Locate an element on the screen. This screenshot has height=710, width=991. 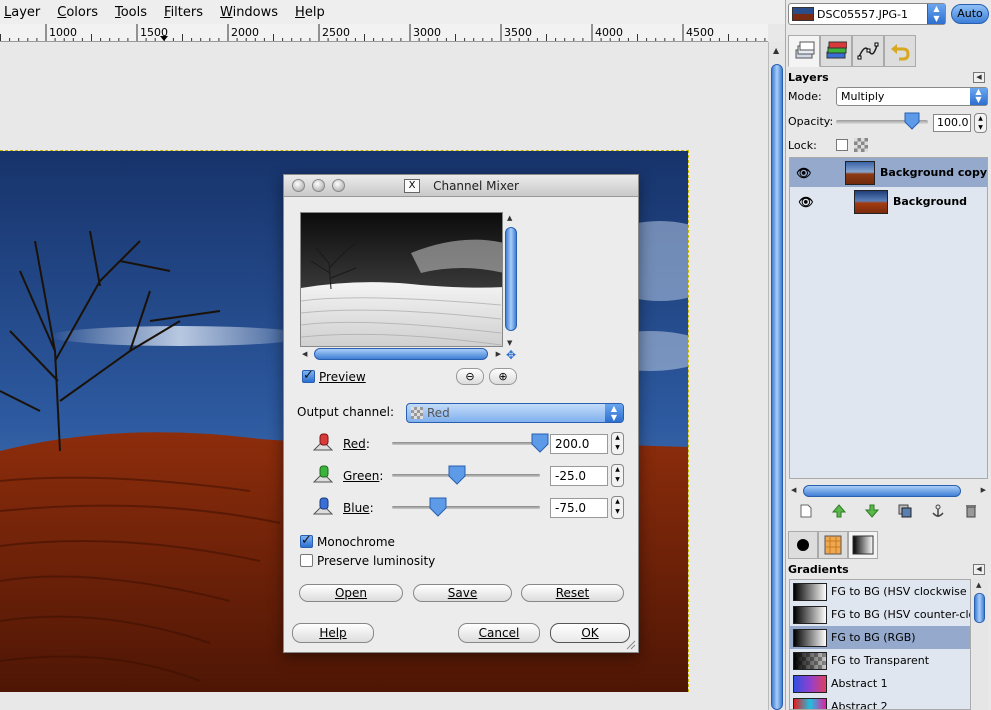
zoom-out-button: ⊖ is located at coordinates (470, 376).